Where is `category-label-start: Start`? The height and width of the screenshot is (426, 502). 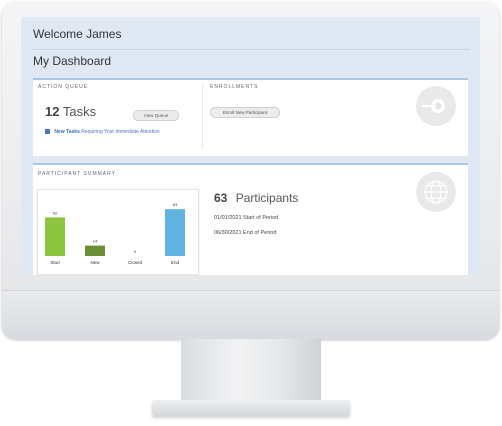
category-label-start: Start is located at coordinates (55, 262).